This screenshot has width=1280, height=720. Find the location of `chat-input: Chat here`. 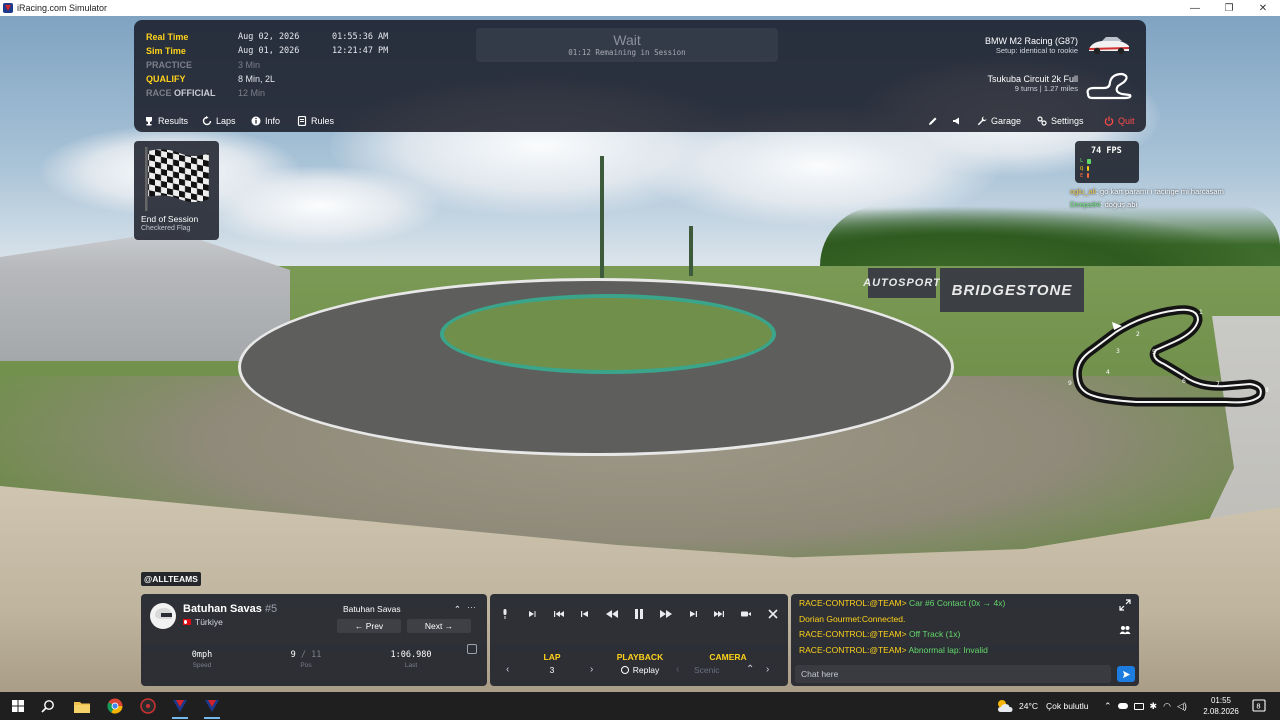

chat-input: Chat here is located at coordinates (953, 674).